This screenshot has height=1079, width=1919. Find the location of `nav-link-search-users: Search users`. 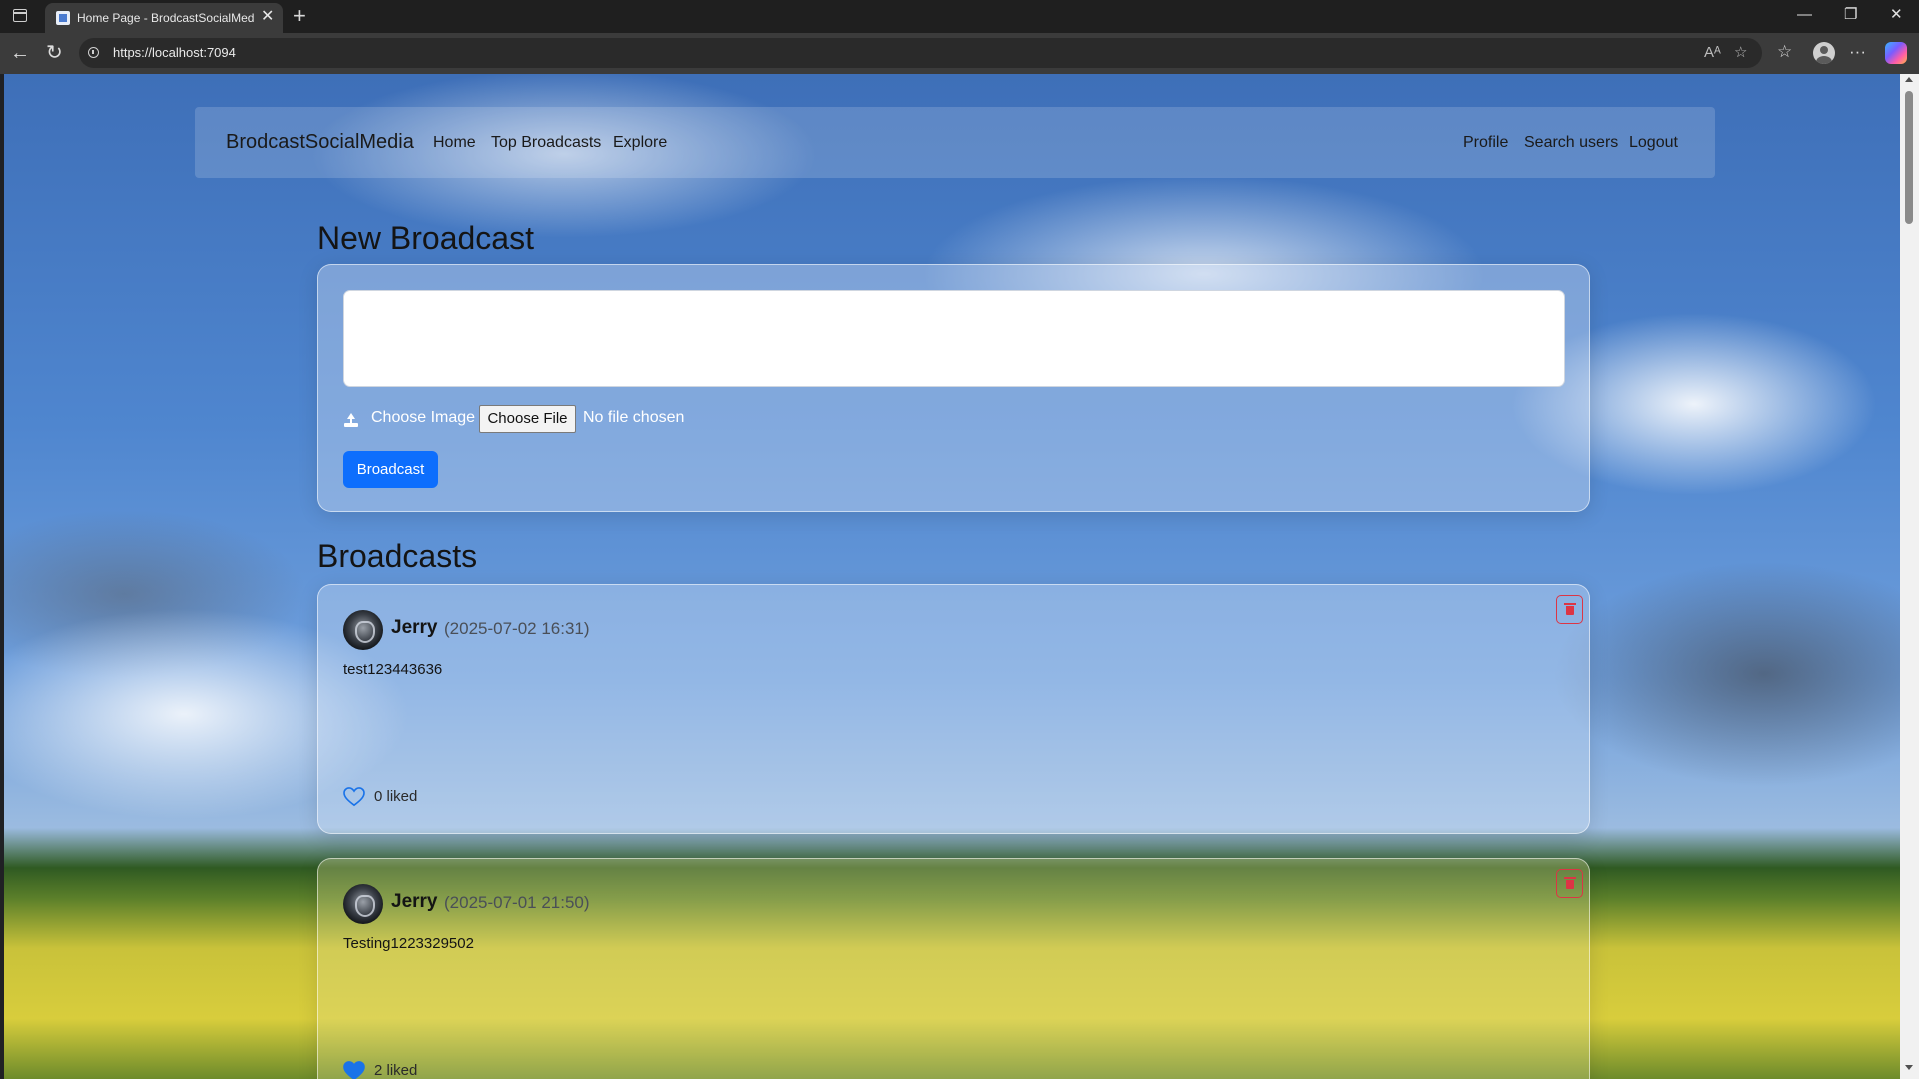

nav-link-search-users: Search users is located at coordinates (1571, 143).